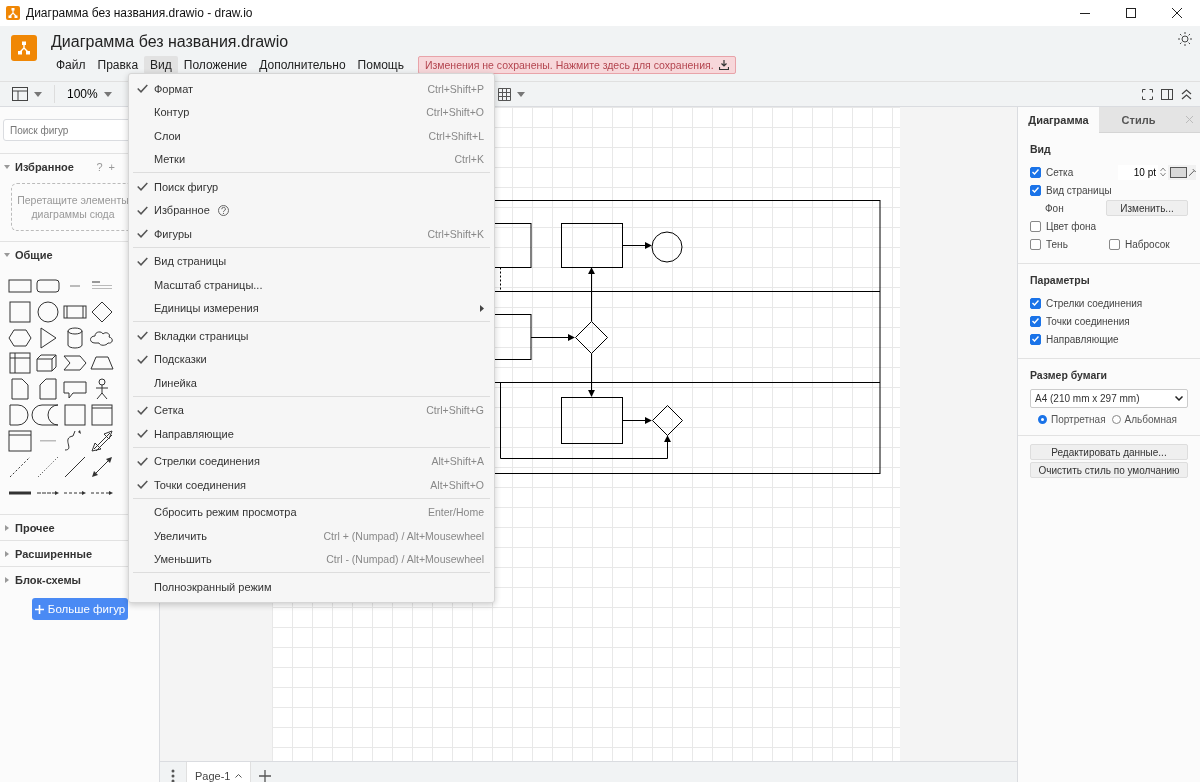  What do you see at coordinates (239, 775) in the screenshot?
I see `caret-up-icon` at bounding box center [239, 775].